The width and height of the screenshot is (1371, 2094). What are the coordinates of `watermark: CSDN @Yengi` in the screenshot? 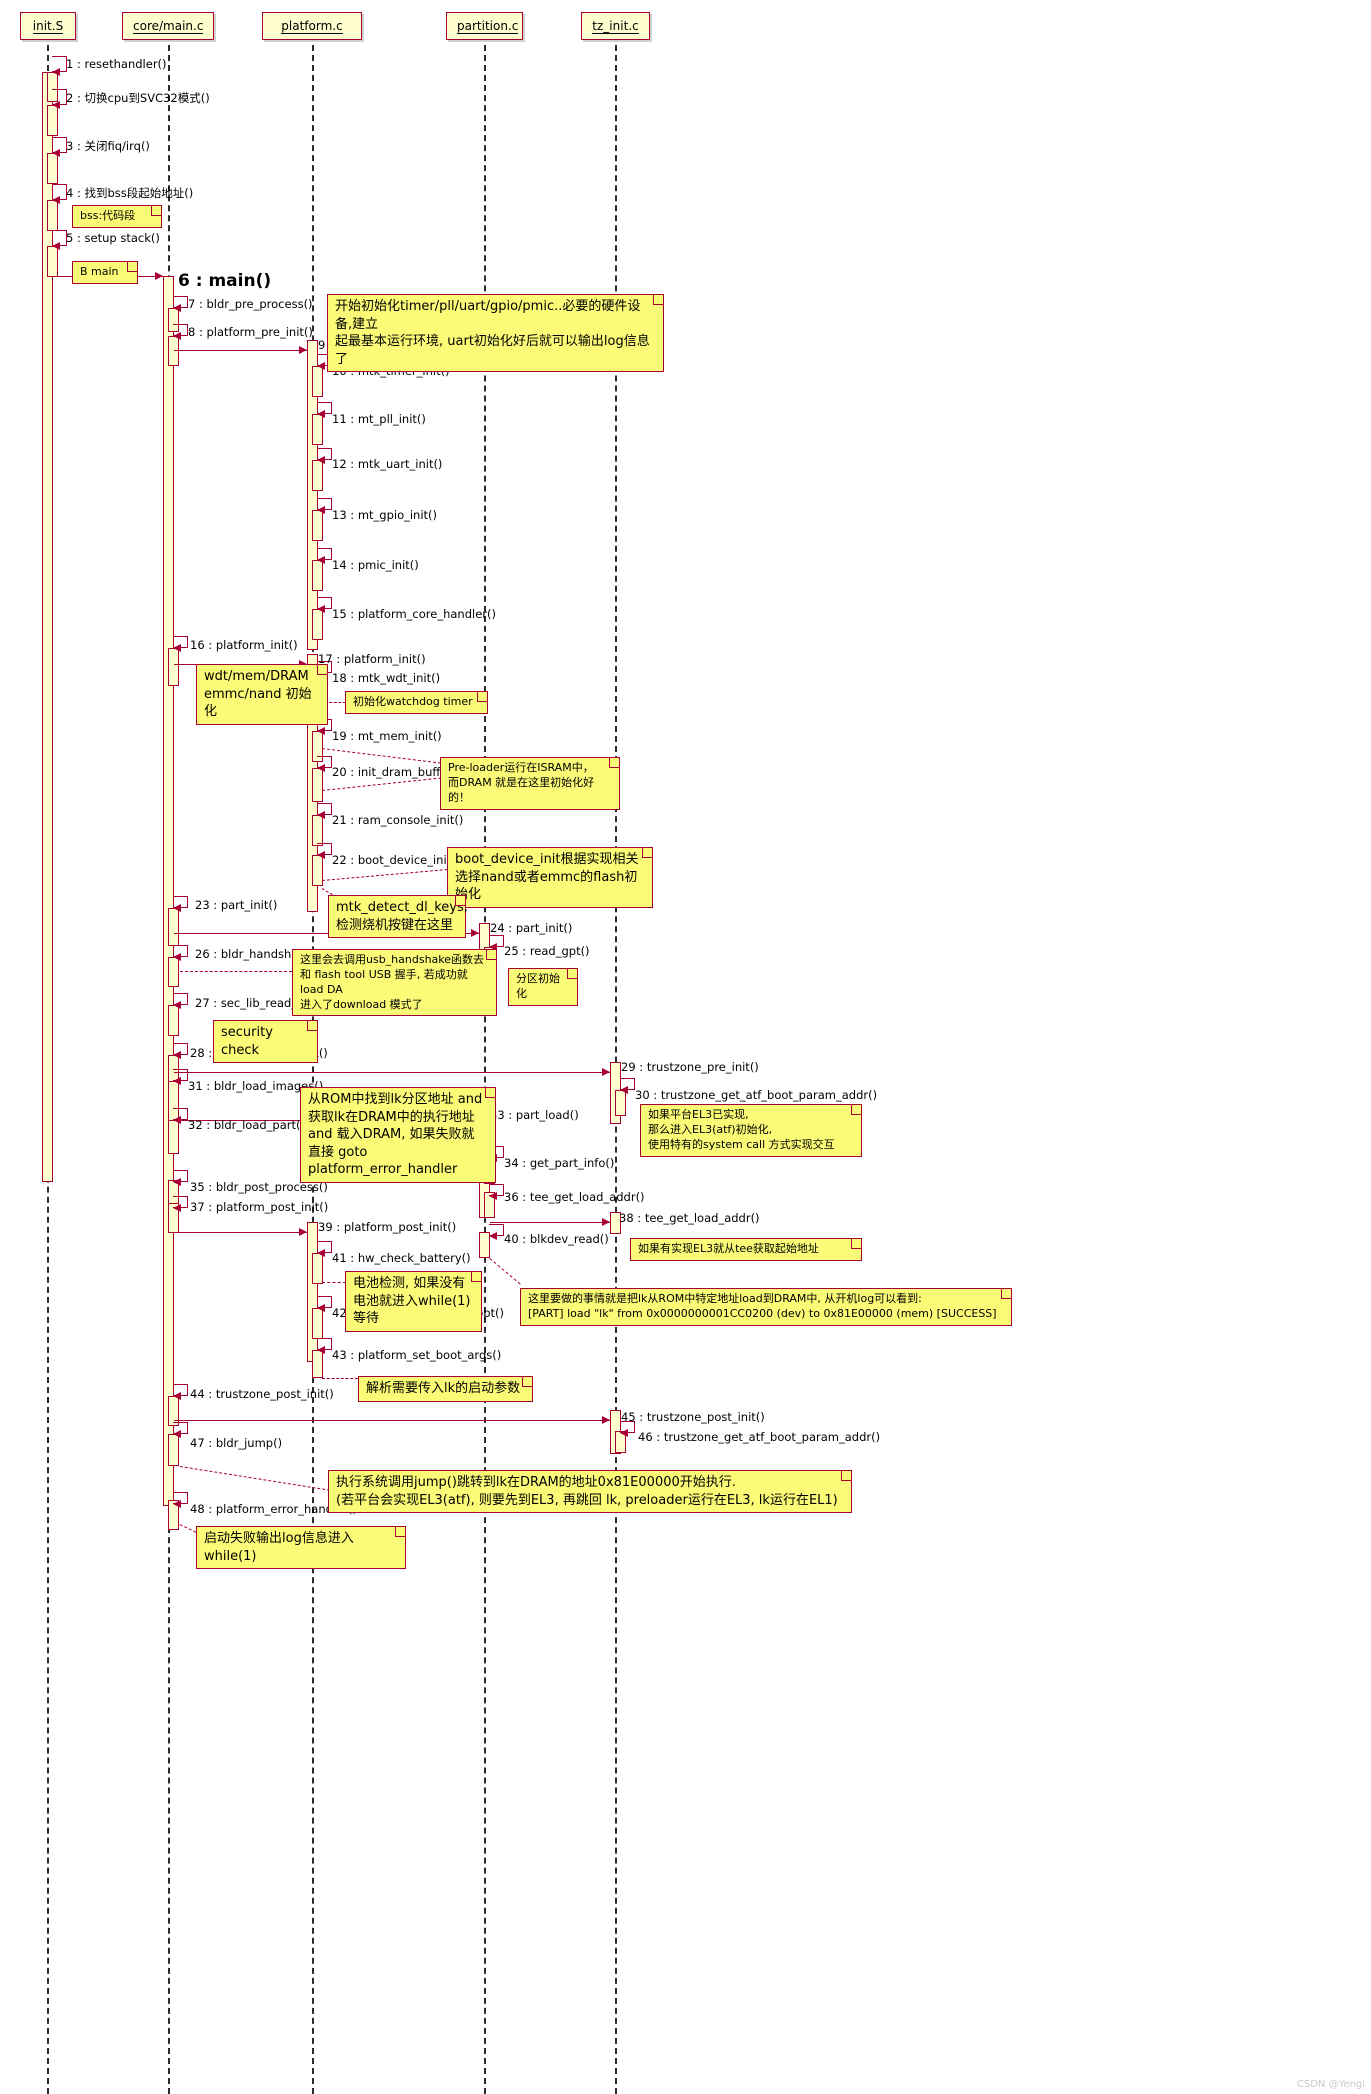 It's located at (1330, 2084).